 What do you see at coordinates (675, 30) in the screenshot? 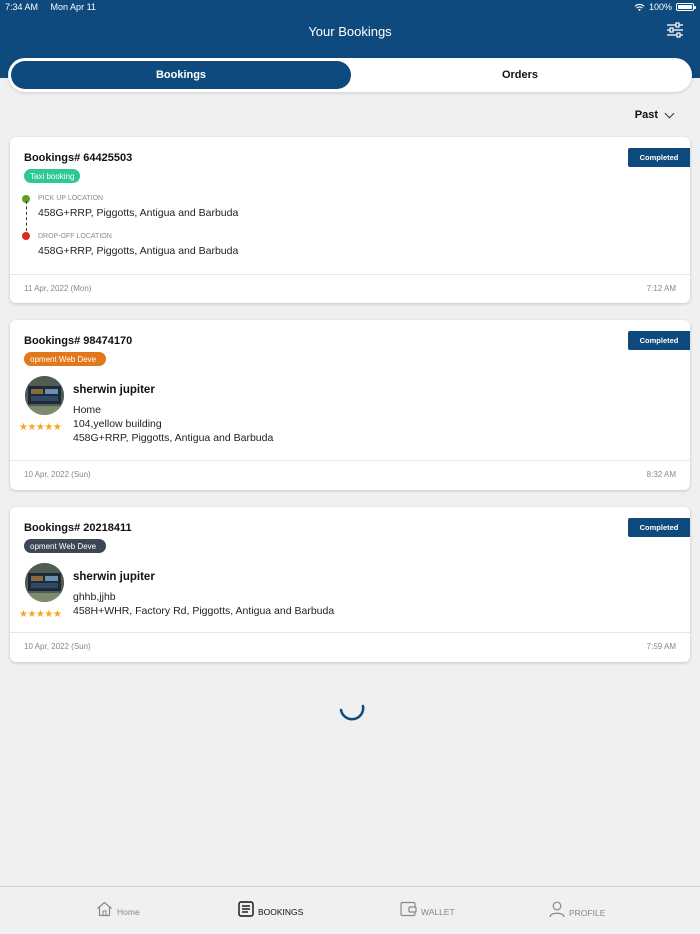
I see `filter-sliders-icon` at bounding box center [675, 30].